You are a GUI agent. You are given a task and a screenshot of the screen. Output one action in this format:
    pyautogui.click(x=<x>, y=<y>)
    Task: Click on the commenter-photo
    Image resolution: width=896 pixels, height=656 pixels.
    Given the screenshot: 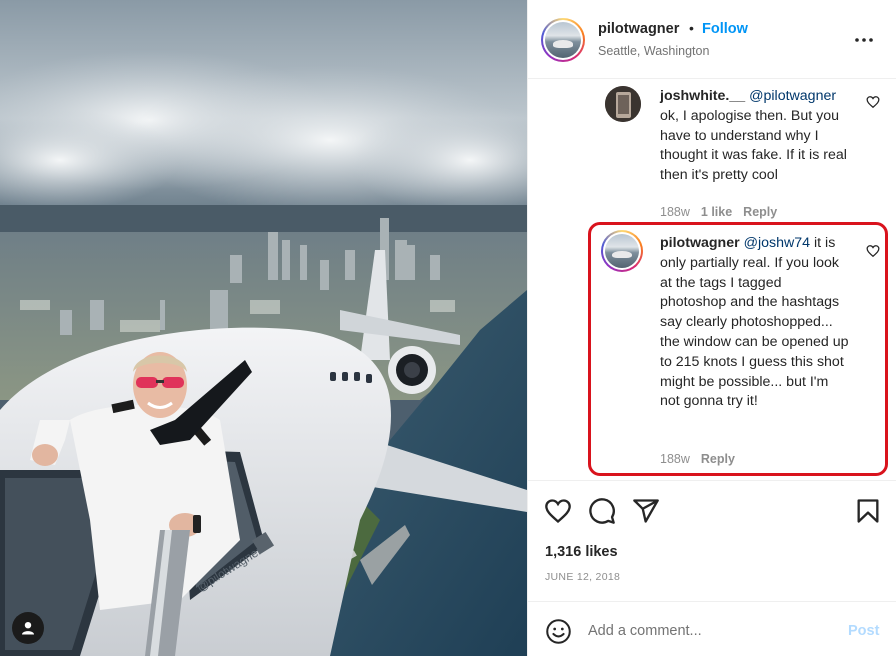 What is the action you would take?
    pyautogui.click(x=623, y=104)
    